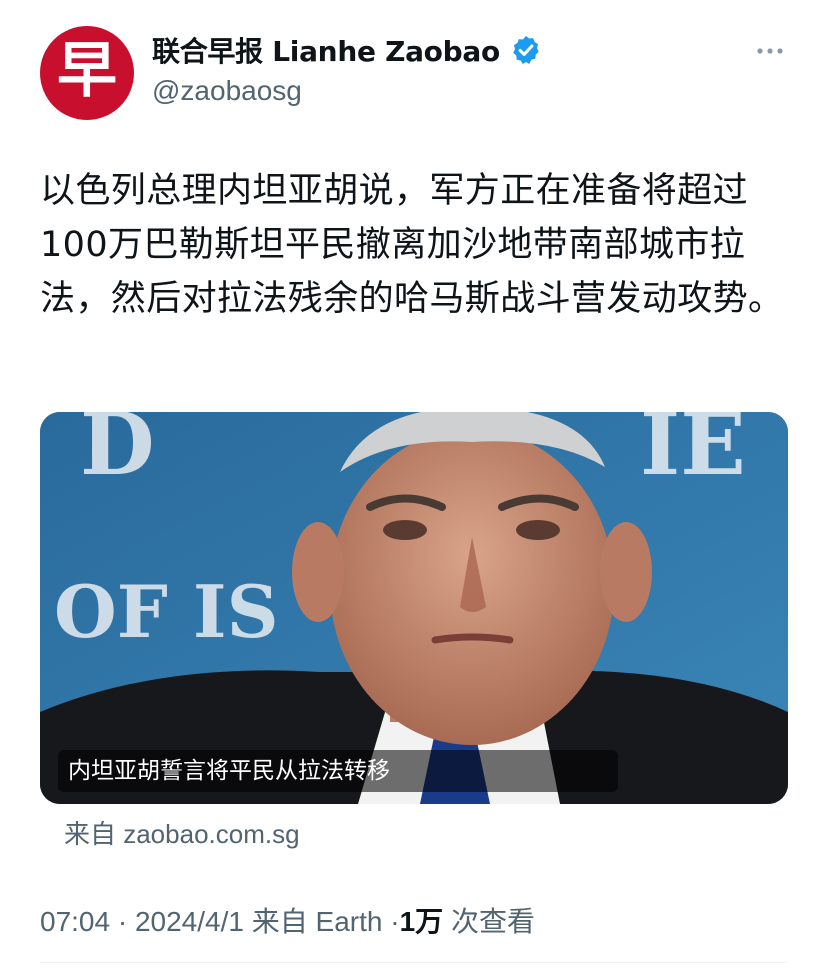  What do you see at coordinates (414, 962) in the screenshot?
I see `divider` at bounding box center [414, 962].